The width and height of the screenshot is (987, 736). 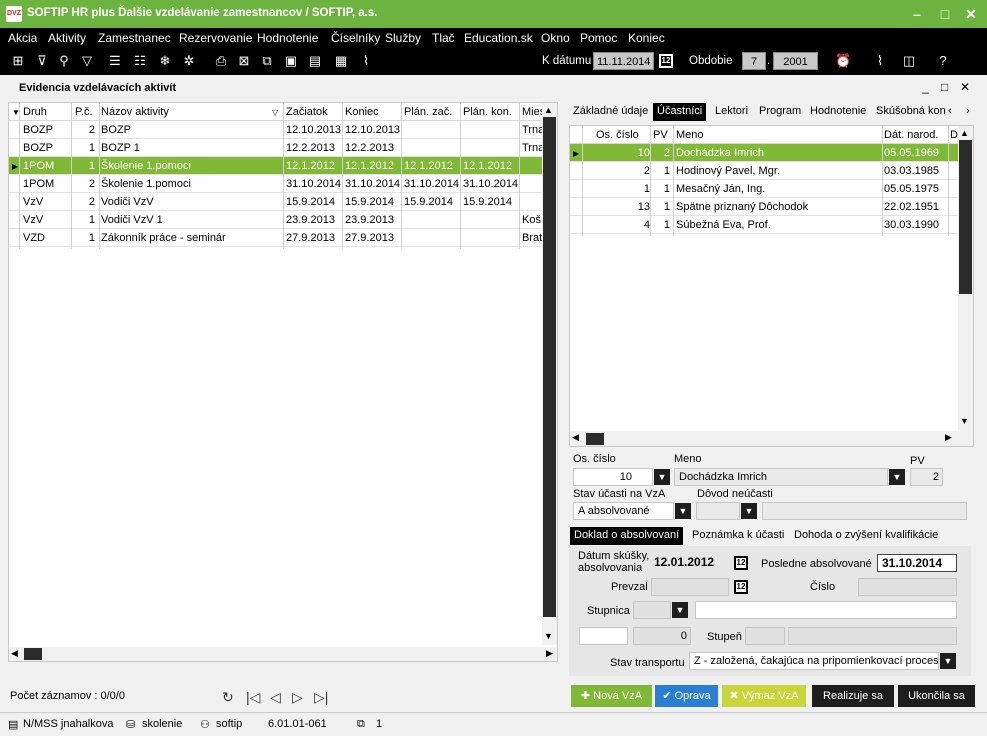 I want to click on inner-maximize-icon: □, so click(x=944, y=87).